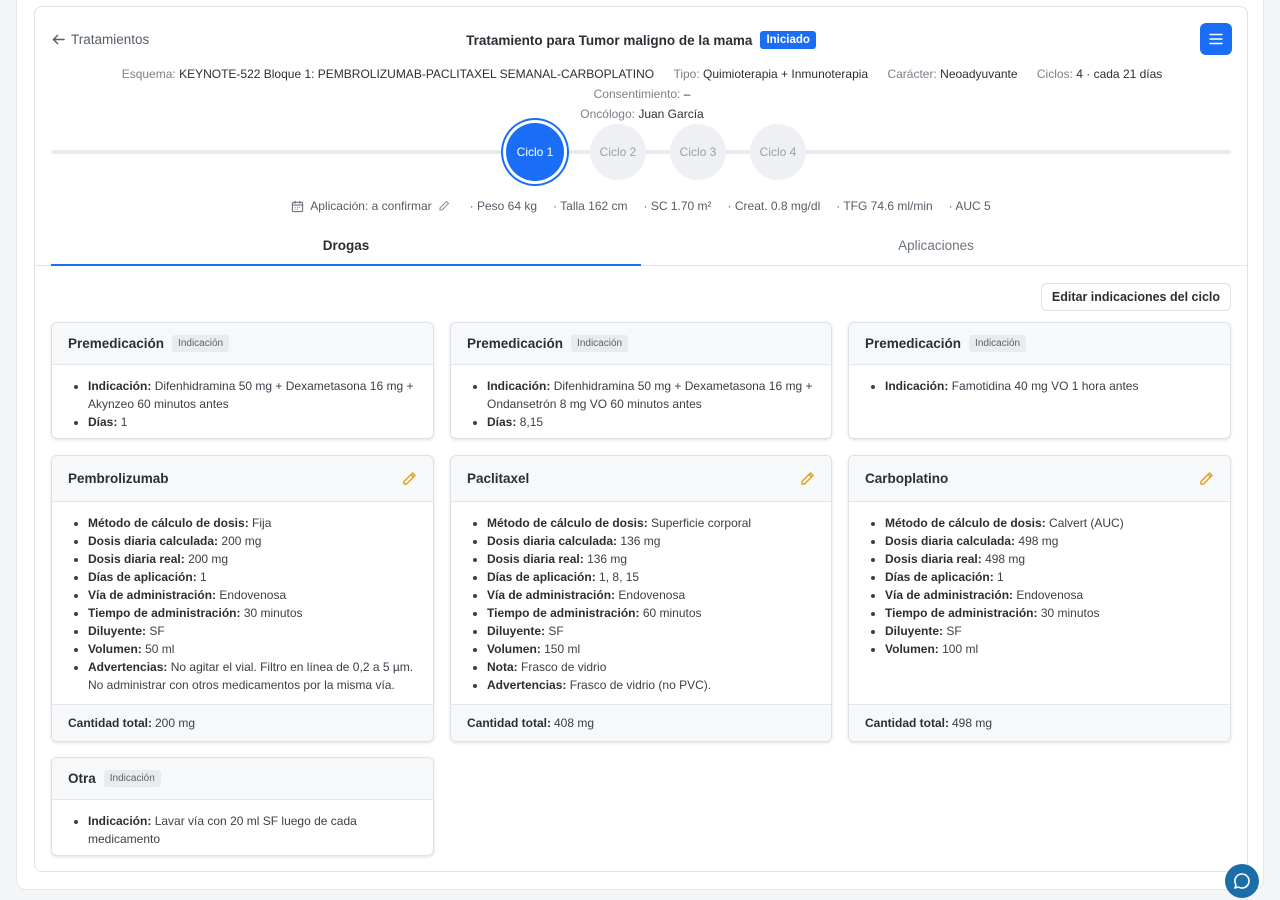  I want to click on card-title: Carboplatino, so click(907, 478).